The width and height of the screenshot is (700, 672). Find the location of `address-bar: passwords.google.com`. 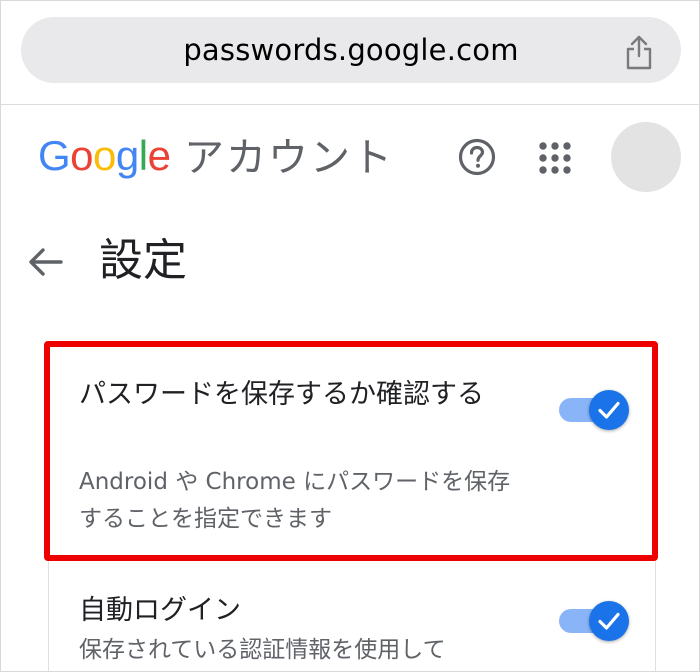

address-bar: passwords.google.com is located at coordinates (351, 50).